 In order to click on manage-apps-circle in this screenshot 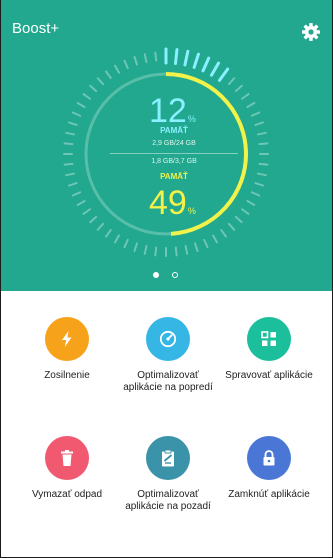, I will do `click(269, 339)`.